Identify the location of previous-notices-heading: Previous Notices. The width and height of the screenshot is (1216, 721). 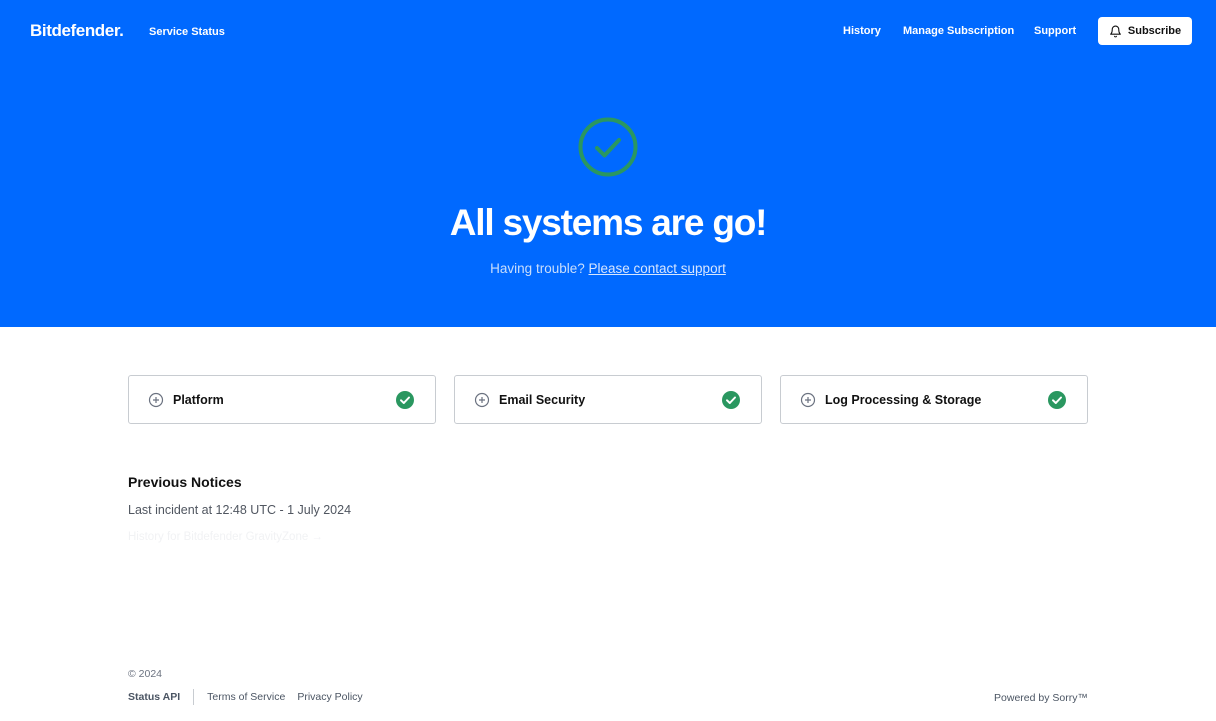
(185, 482).